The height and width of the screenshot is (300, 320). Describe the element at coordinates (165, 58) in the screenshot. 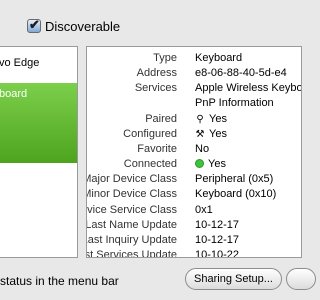

I see `info-key: Type` at that location.